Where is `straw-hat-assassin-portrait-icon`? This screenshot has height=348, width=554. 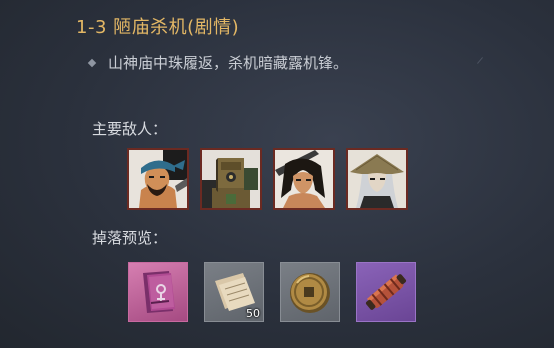
straw-hat-assassin-portrait-icon is located at coordinates (377, 179).